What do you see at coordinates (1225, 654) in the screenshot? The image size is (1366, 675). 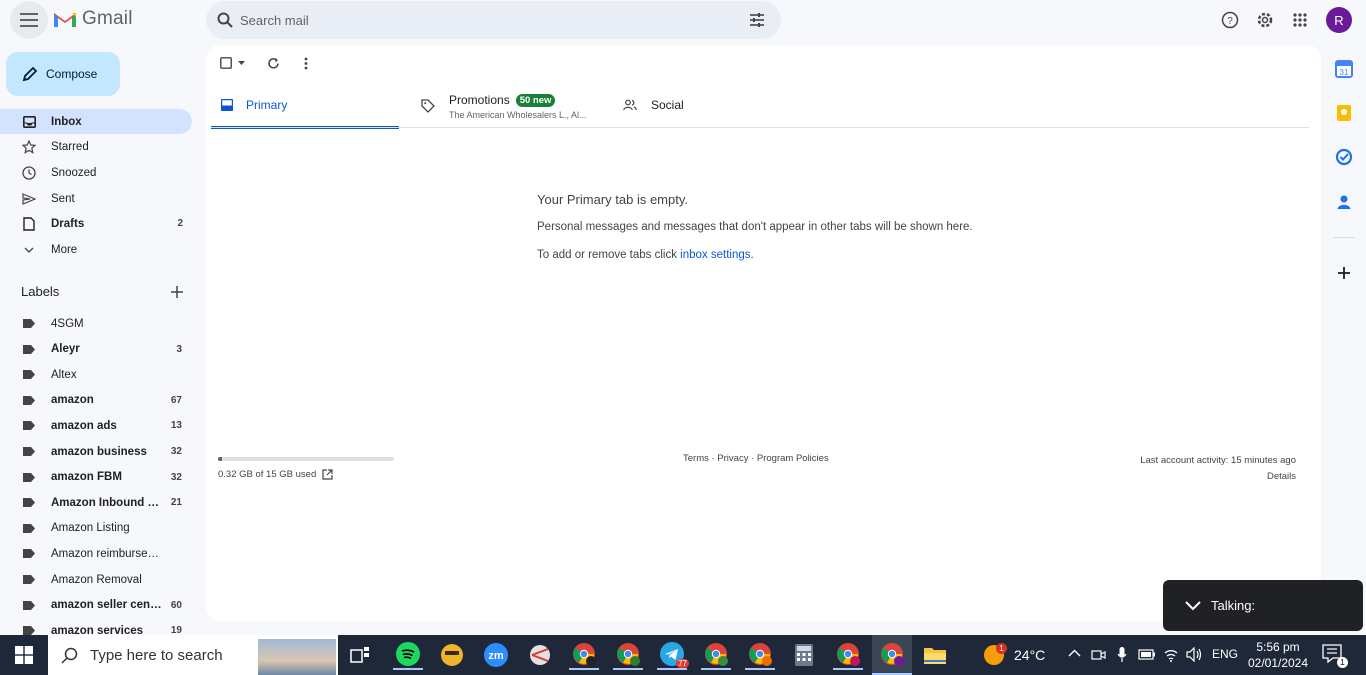 I see `input-language: ENG` at bounding box center [1225, 654].